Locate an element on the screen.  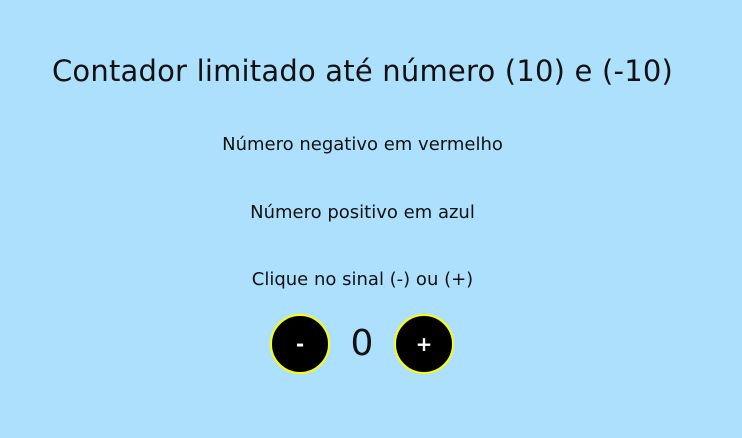
counter-value: 0 is located at coordinates (362, 343).